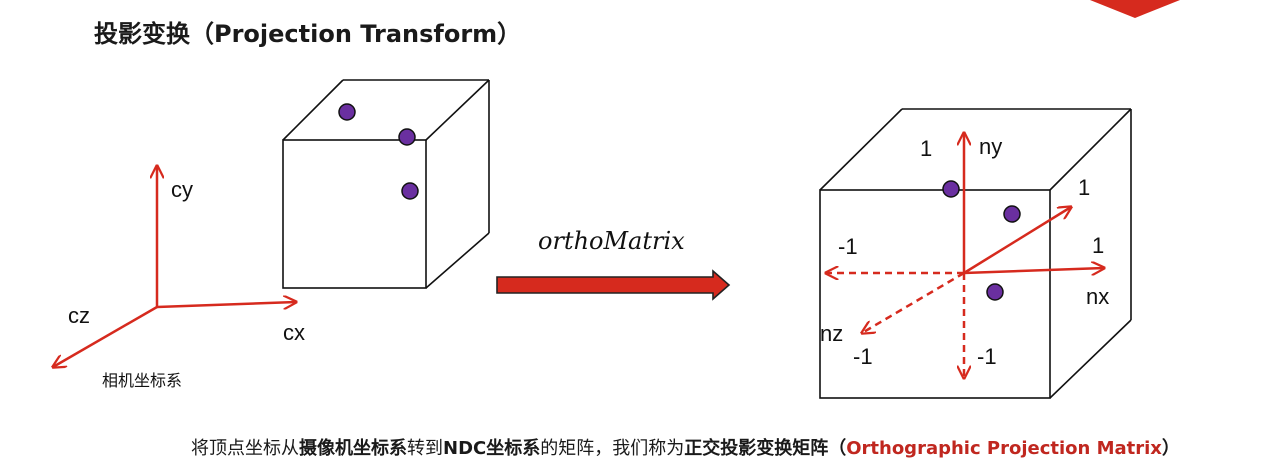  I want to click on caption-camera-frame: 摄像机坐标系, so click(353, 448).